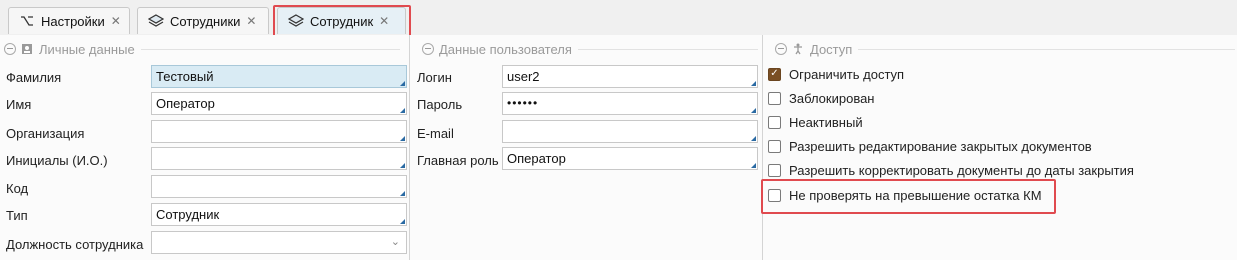  Describe the element at coordinates (27, 21) in the screenshot. I see `settings-icon` at that location.